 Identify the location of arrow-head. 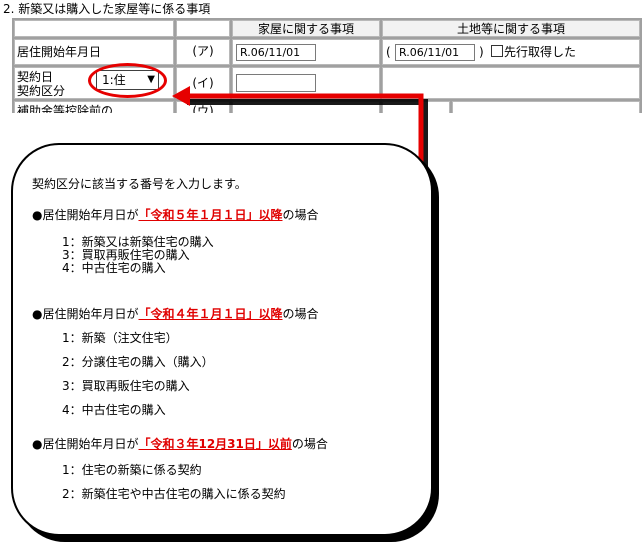
(181, 96).